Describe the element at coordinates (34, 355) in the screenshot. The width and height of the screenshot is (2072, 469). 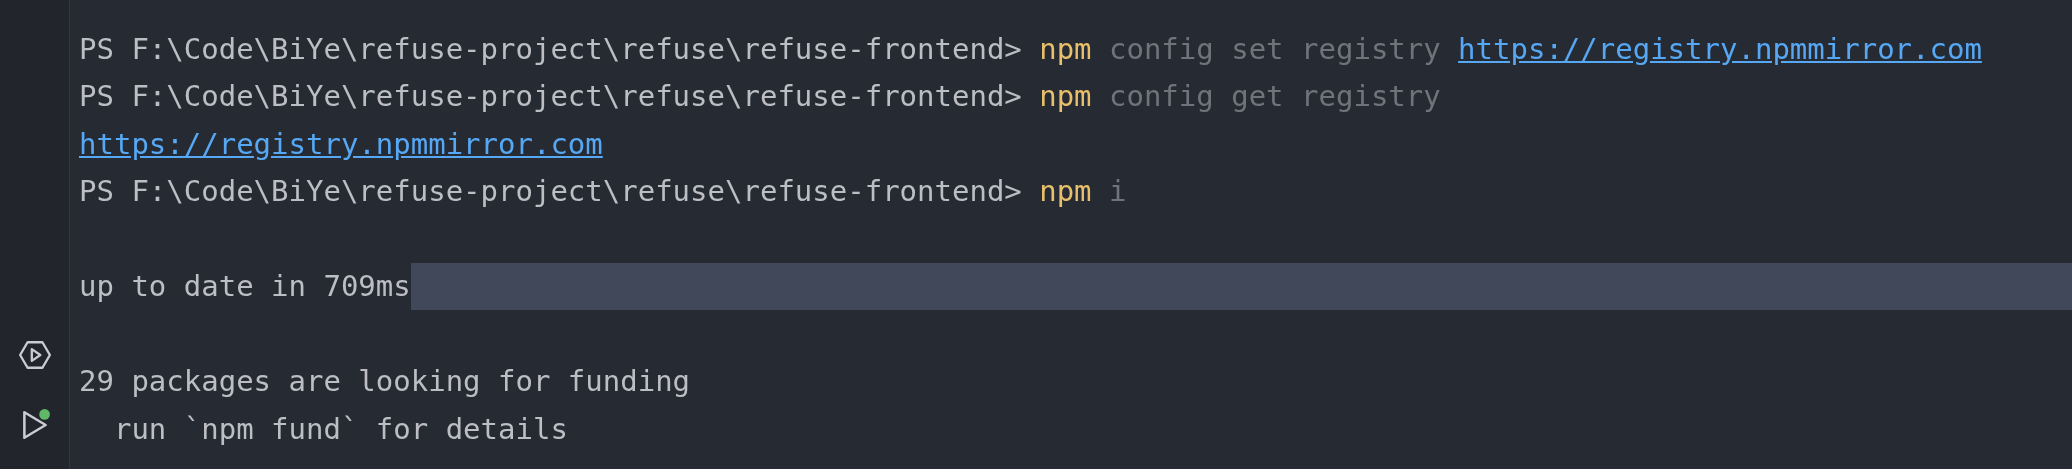
I see `run-configuration-icon` at that location.